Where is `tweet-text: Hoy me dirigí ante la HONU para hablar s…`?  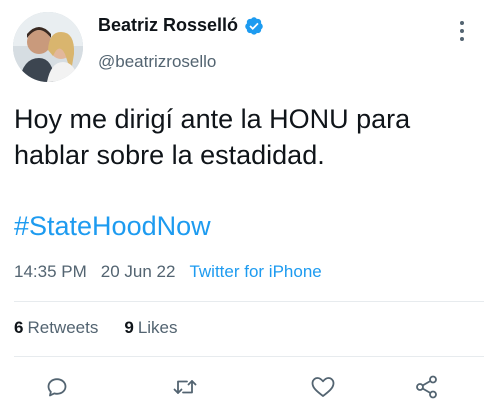 tweet-text: Hoy me dirigí ante la HONU para hablar s… is located at coordinates (212, 137).